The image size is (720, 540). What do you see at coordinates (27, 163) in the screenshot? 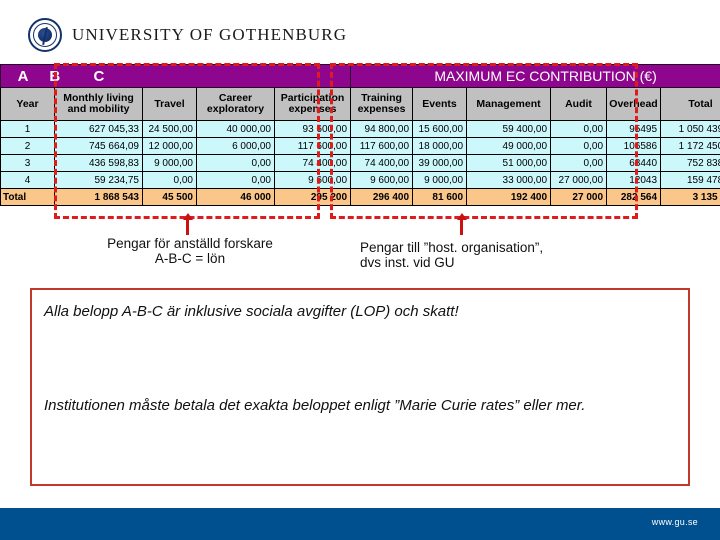
I see `cell-year: 3` at bounding box center [27, 163].